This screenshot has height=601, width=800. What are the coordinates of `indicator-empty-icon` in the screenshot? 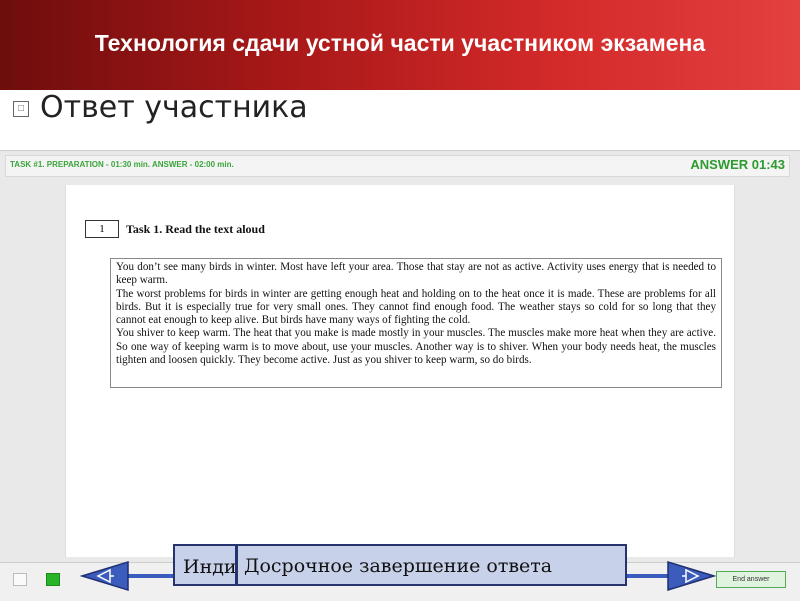 It's located at (20, 579).